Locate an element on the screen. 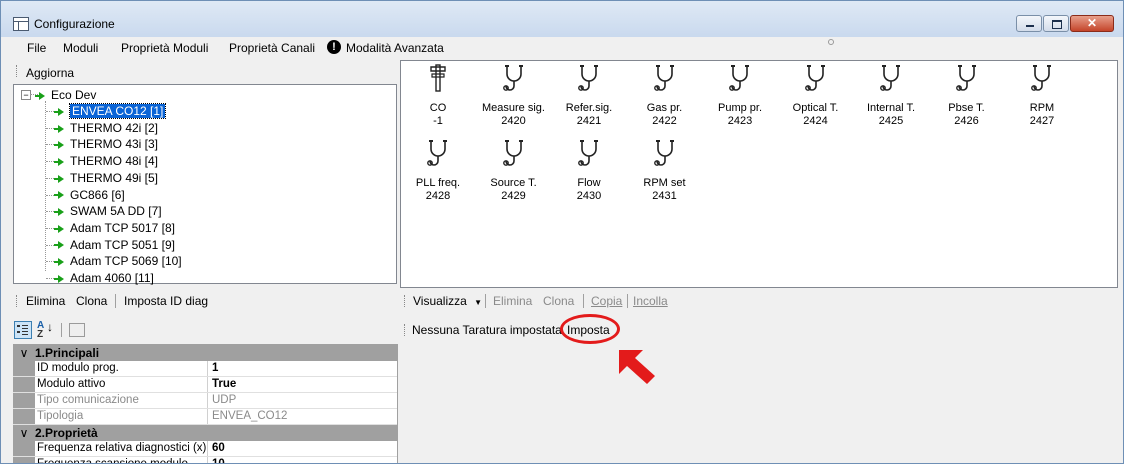  channel-item: PLL freq. 2428 is located at coordinates (438, 171).